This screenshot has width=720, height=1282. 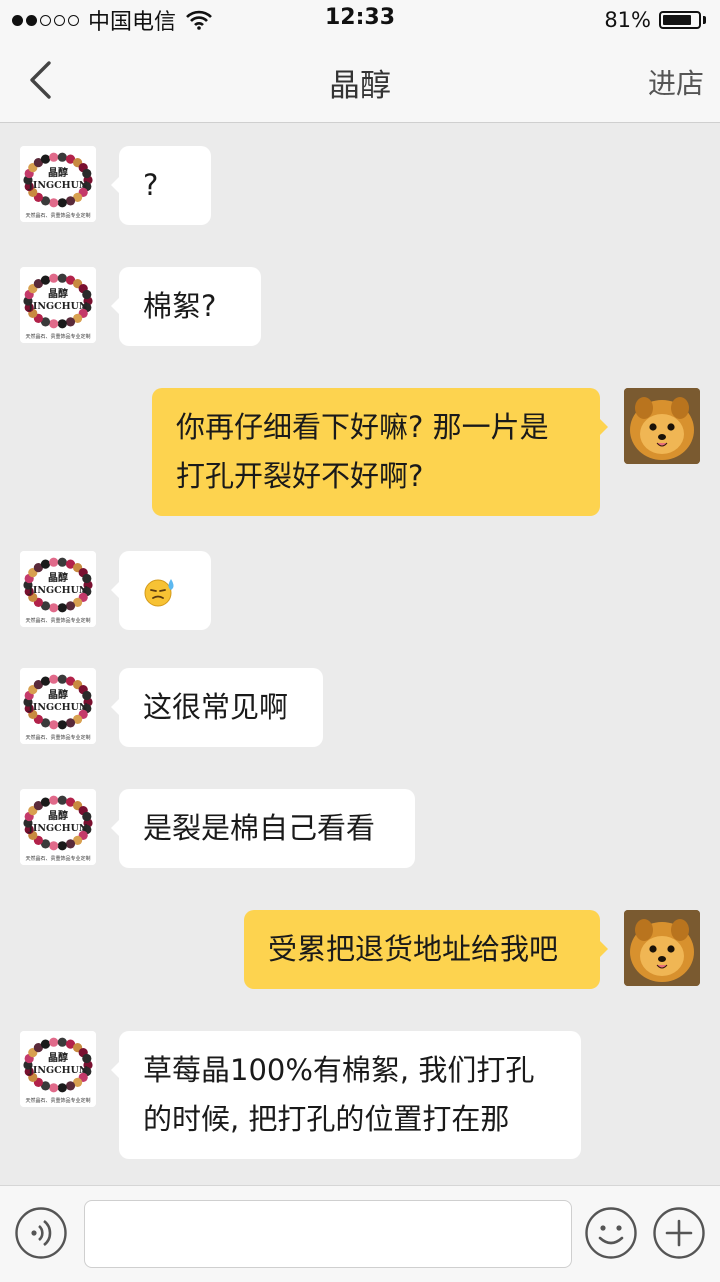 What do you see at coordinates (339, 1070) in the screenshot?
I see `message-text: 草莓晶100%有棉絮, 我们打孔` at bounding box center [339, 1070].